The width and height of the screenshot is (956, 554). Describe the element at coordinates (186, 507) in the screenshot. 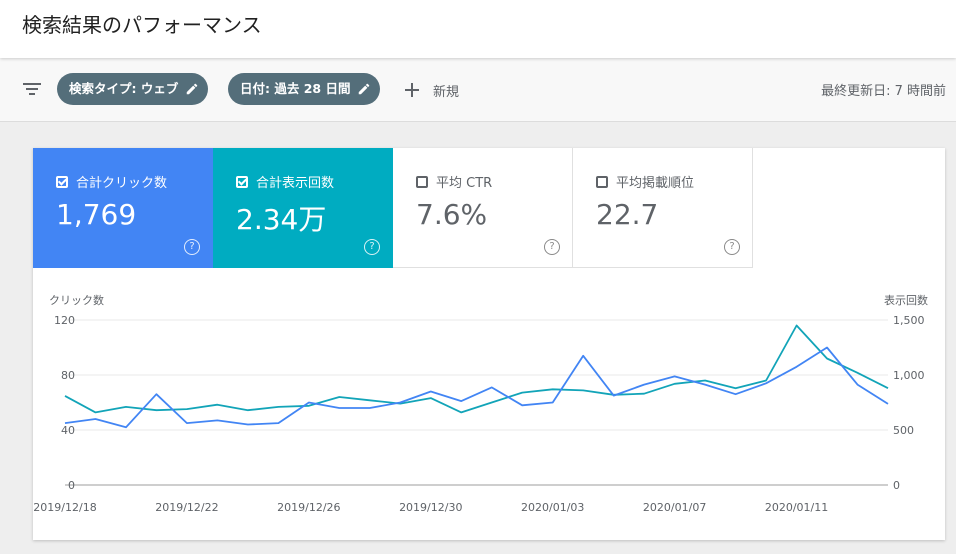

I see `x-tick-label: 2019/12/22` at that location.